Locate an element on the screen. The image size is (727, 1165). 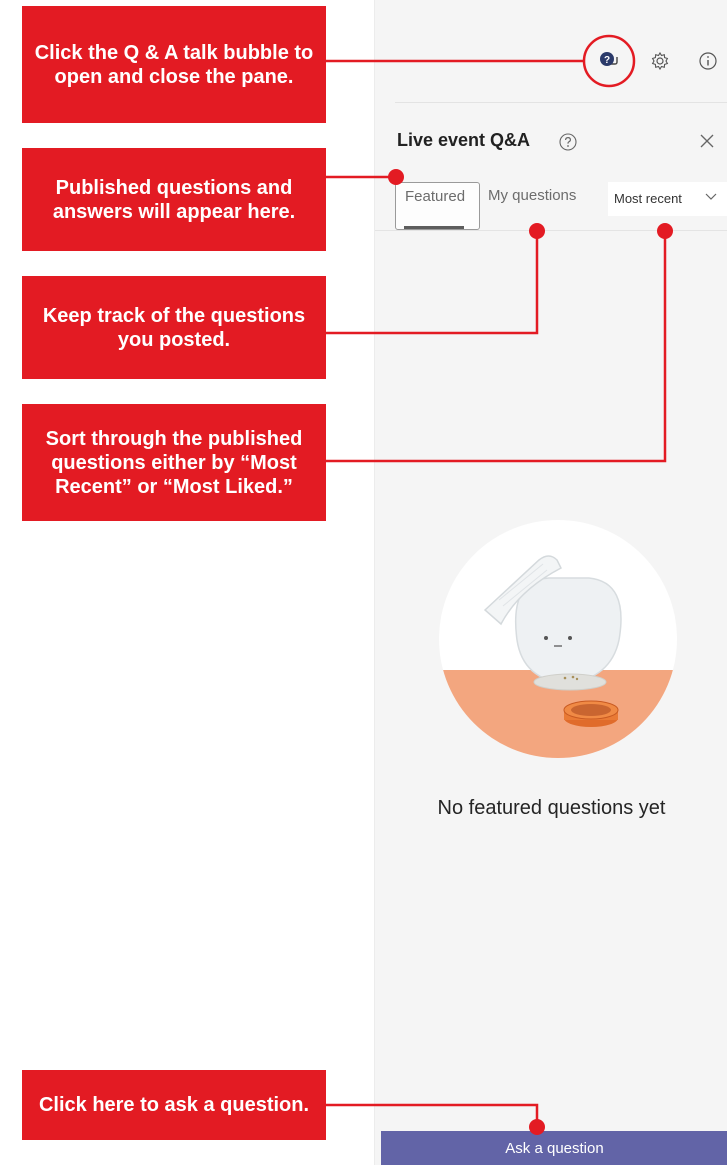
qa-talk-bubble-icon: ? is located at coordinates (610, 61).